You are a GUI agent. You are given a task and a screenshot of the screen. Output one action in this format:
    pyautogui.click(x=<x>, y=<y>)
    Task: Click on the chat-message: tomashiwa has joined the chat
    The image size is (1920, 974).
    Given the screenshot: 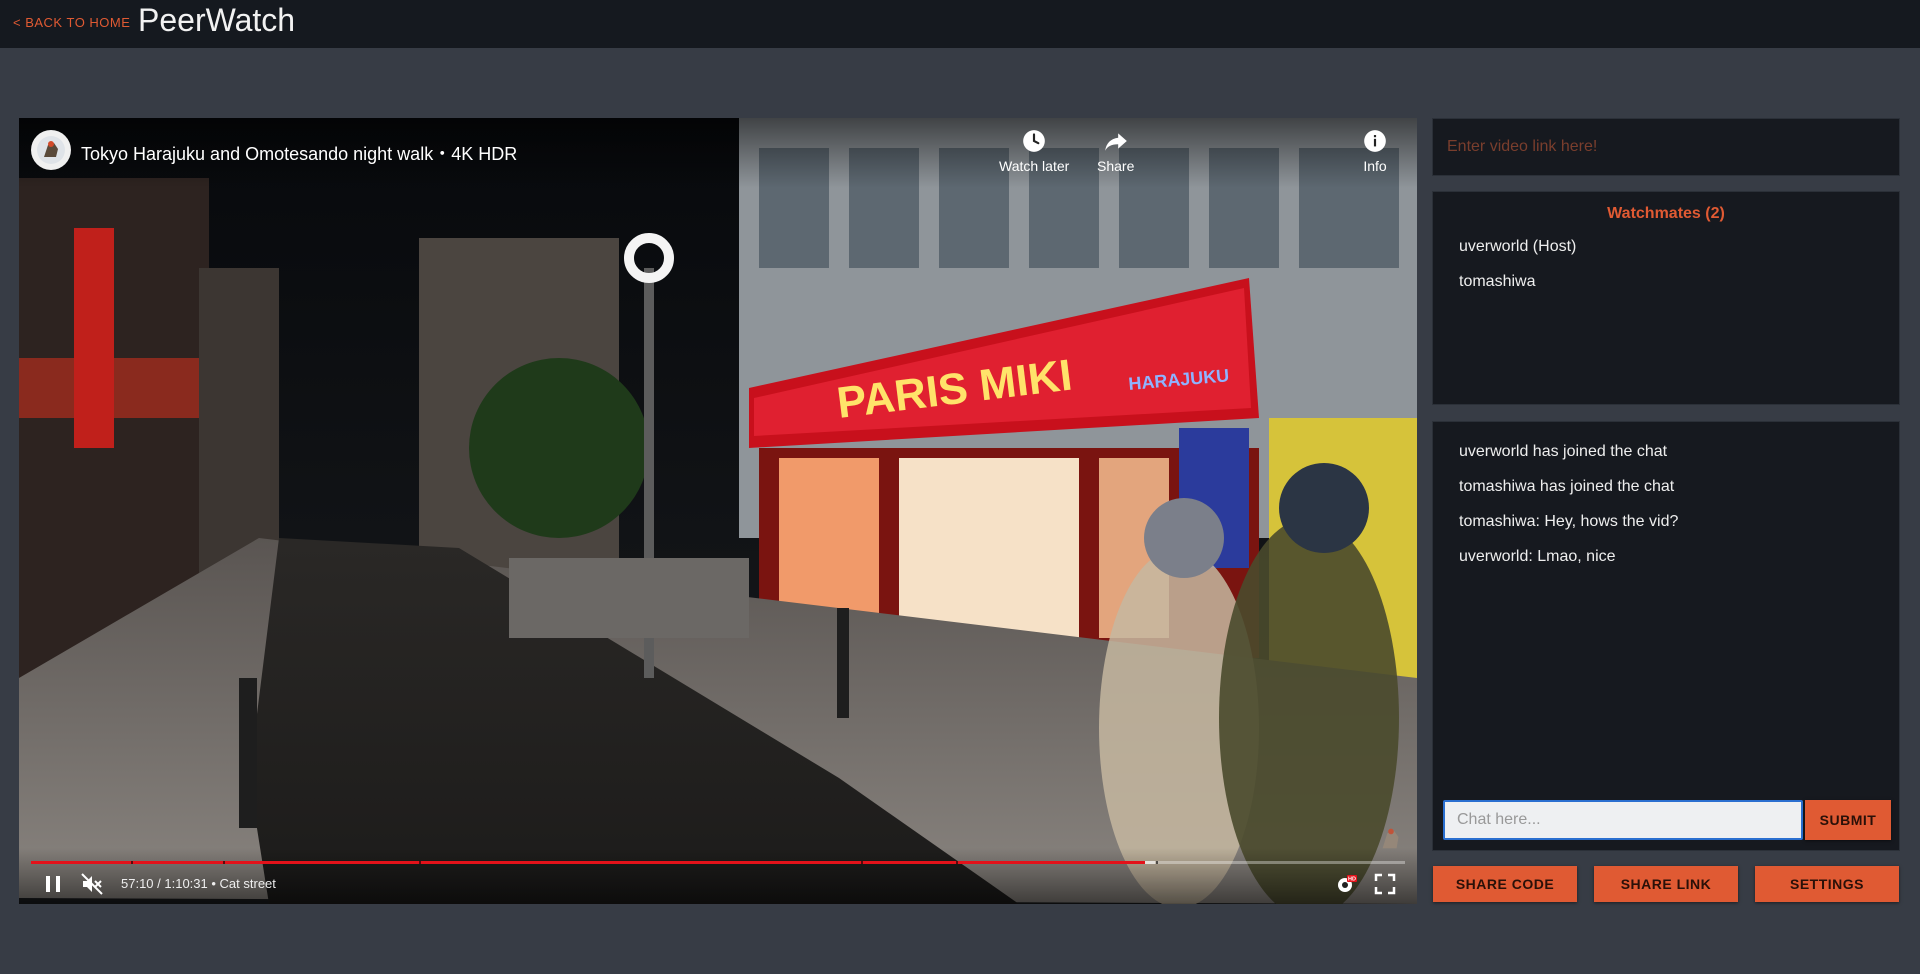 What is the action you would take?
    pyautogui.click(x=1567, y=486)
    